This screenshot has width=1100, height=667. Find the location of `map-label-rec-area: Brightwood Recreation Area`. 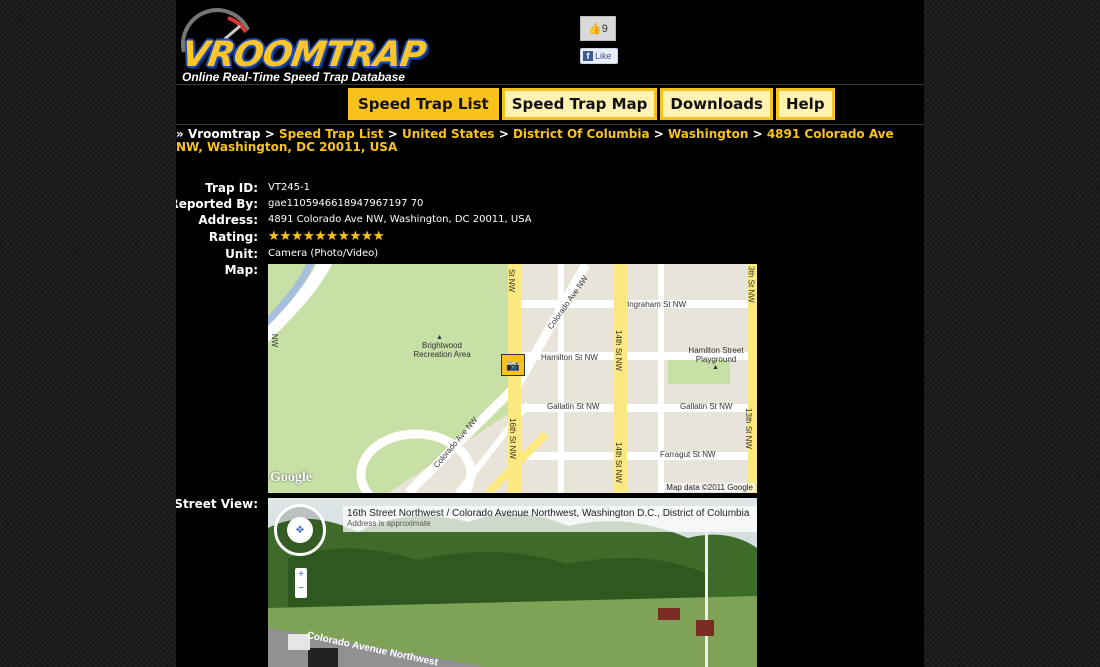

map-label-rec-area: Brightwood Recreation Area is located at coordinates (442, 350).